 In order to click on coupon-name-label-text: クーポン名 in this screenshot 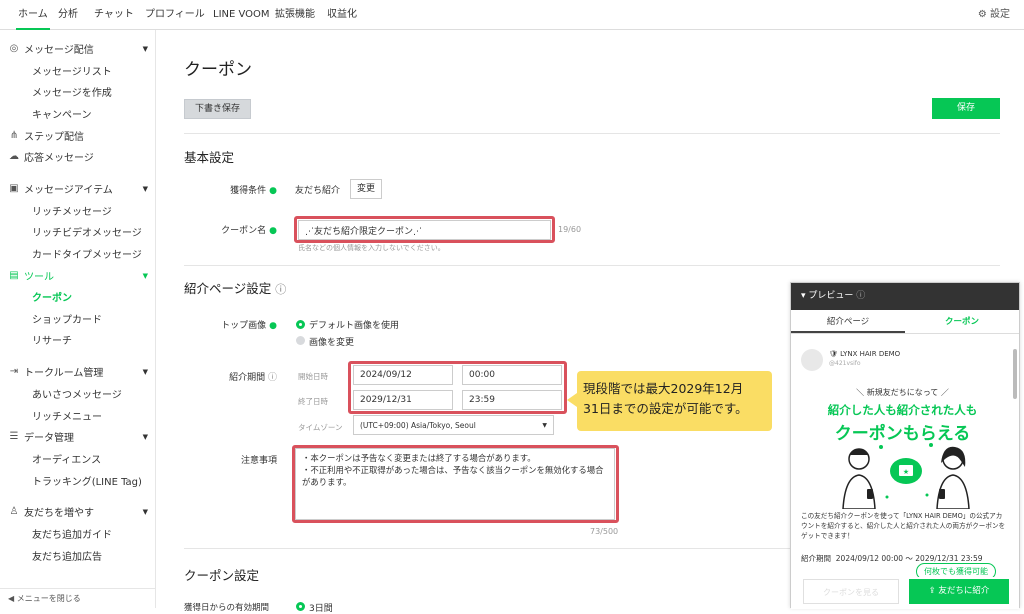, I will do `click(244, 231)`.